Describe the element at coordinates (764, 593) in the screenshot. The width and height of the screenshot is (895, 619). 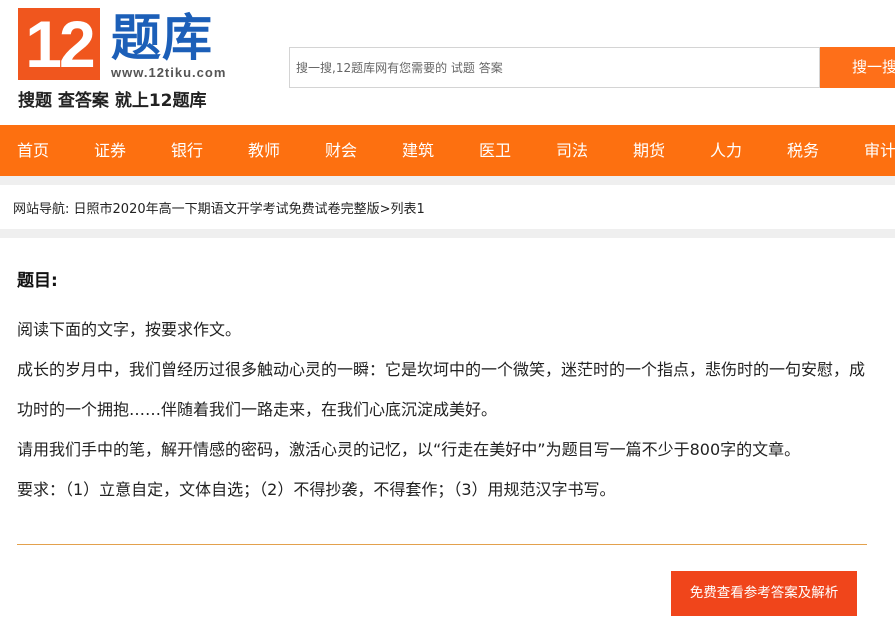
I see `view-answer-button: 免费查看参考答案及解析` at that location.